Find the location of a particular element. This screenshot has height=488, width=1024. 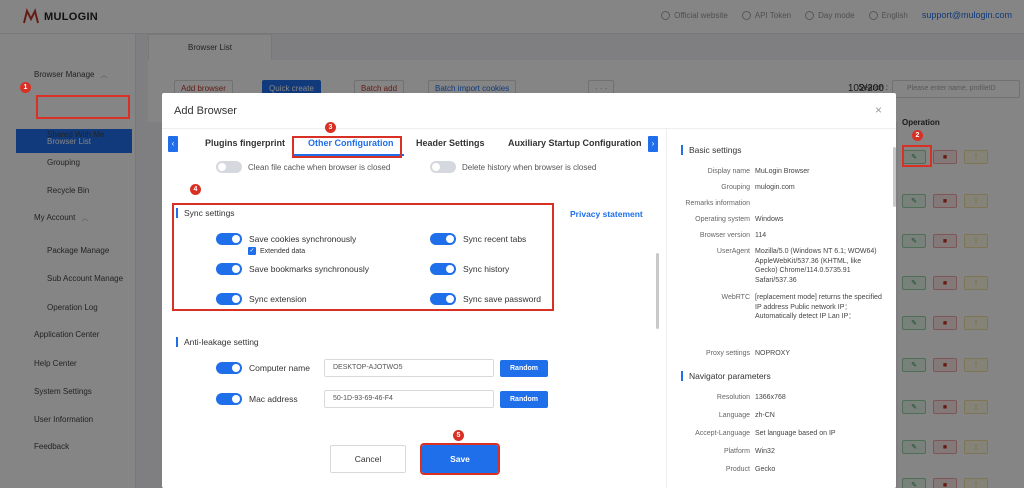

random-mac-address-button: Random is located at coordinates (524, 399).